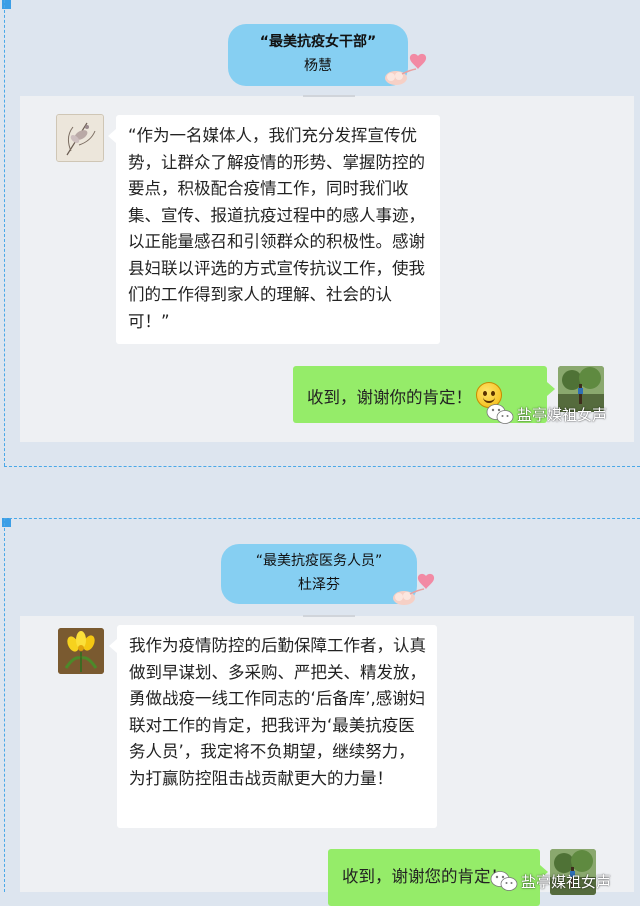  I want to click on award-title-pill: “最美抗疫女干部” 杨慧, so click(318, 55).